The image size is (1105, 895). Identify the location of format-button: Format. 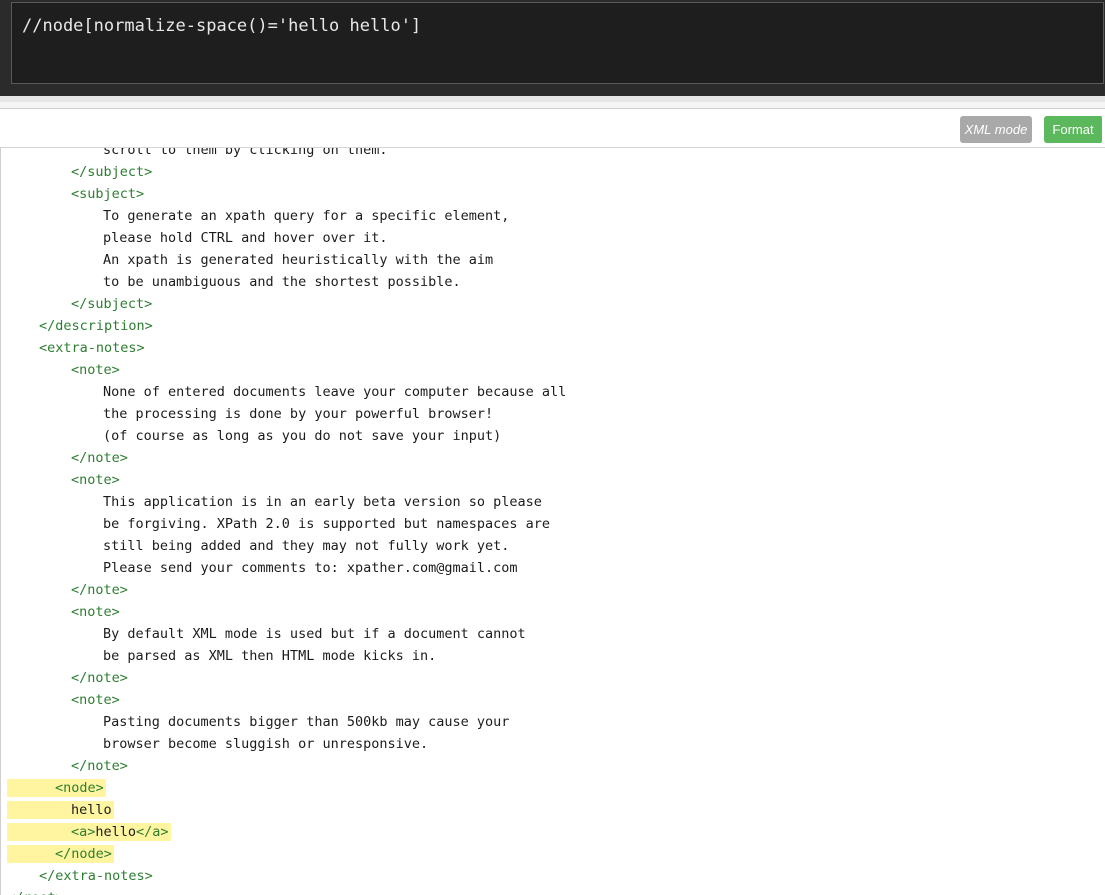
(1074, 129).